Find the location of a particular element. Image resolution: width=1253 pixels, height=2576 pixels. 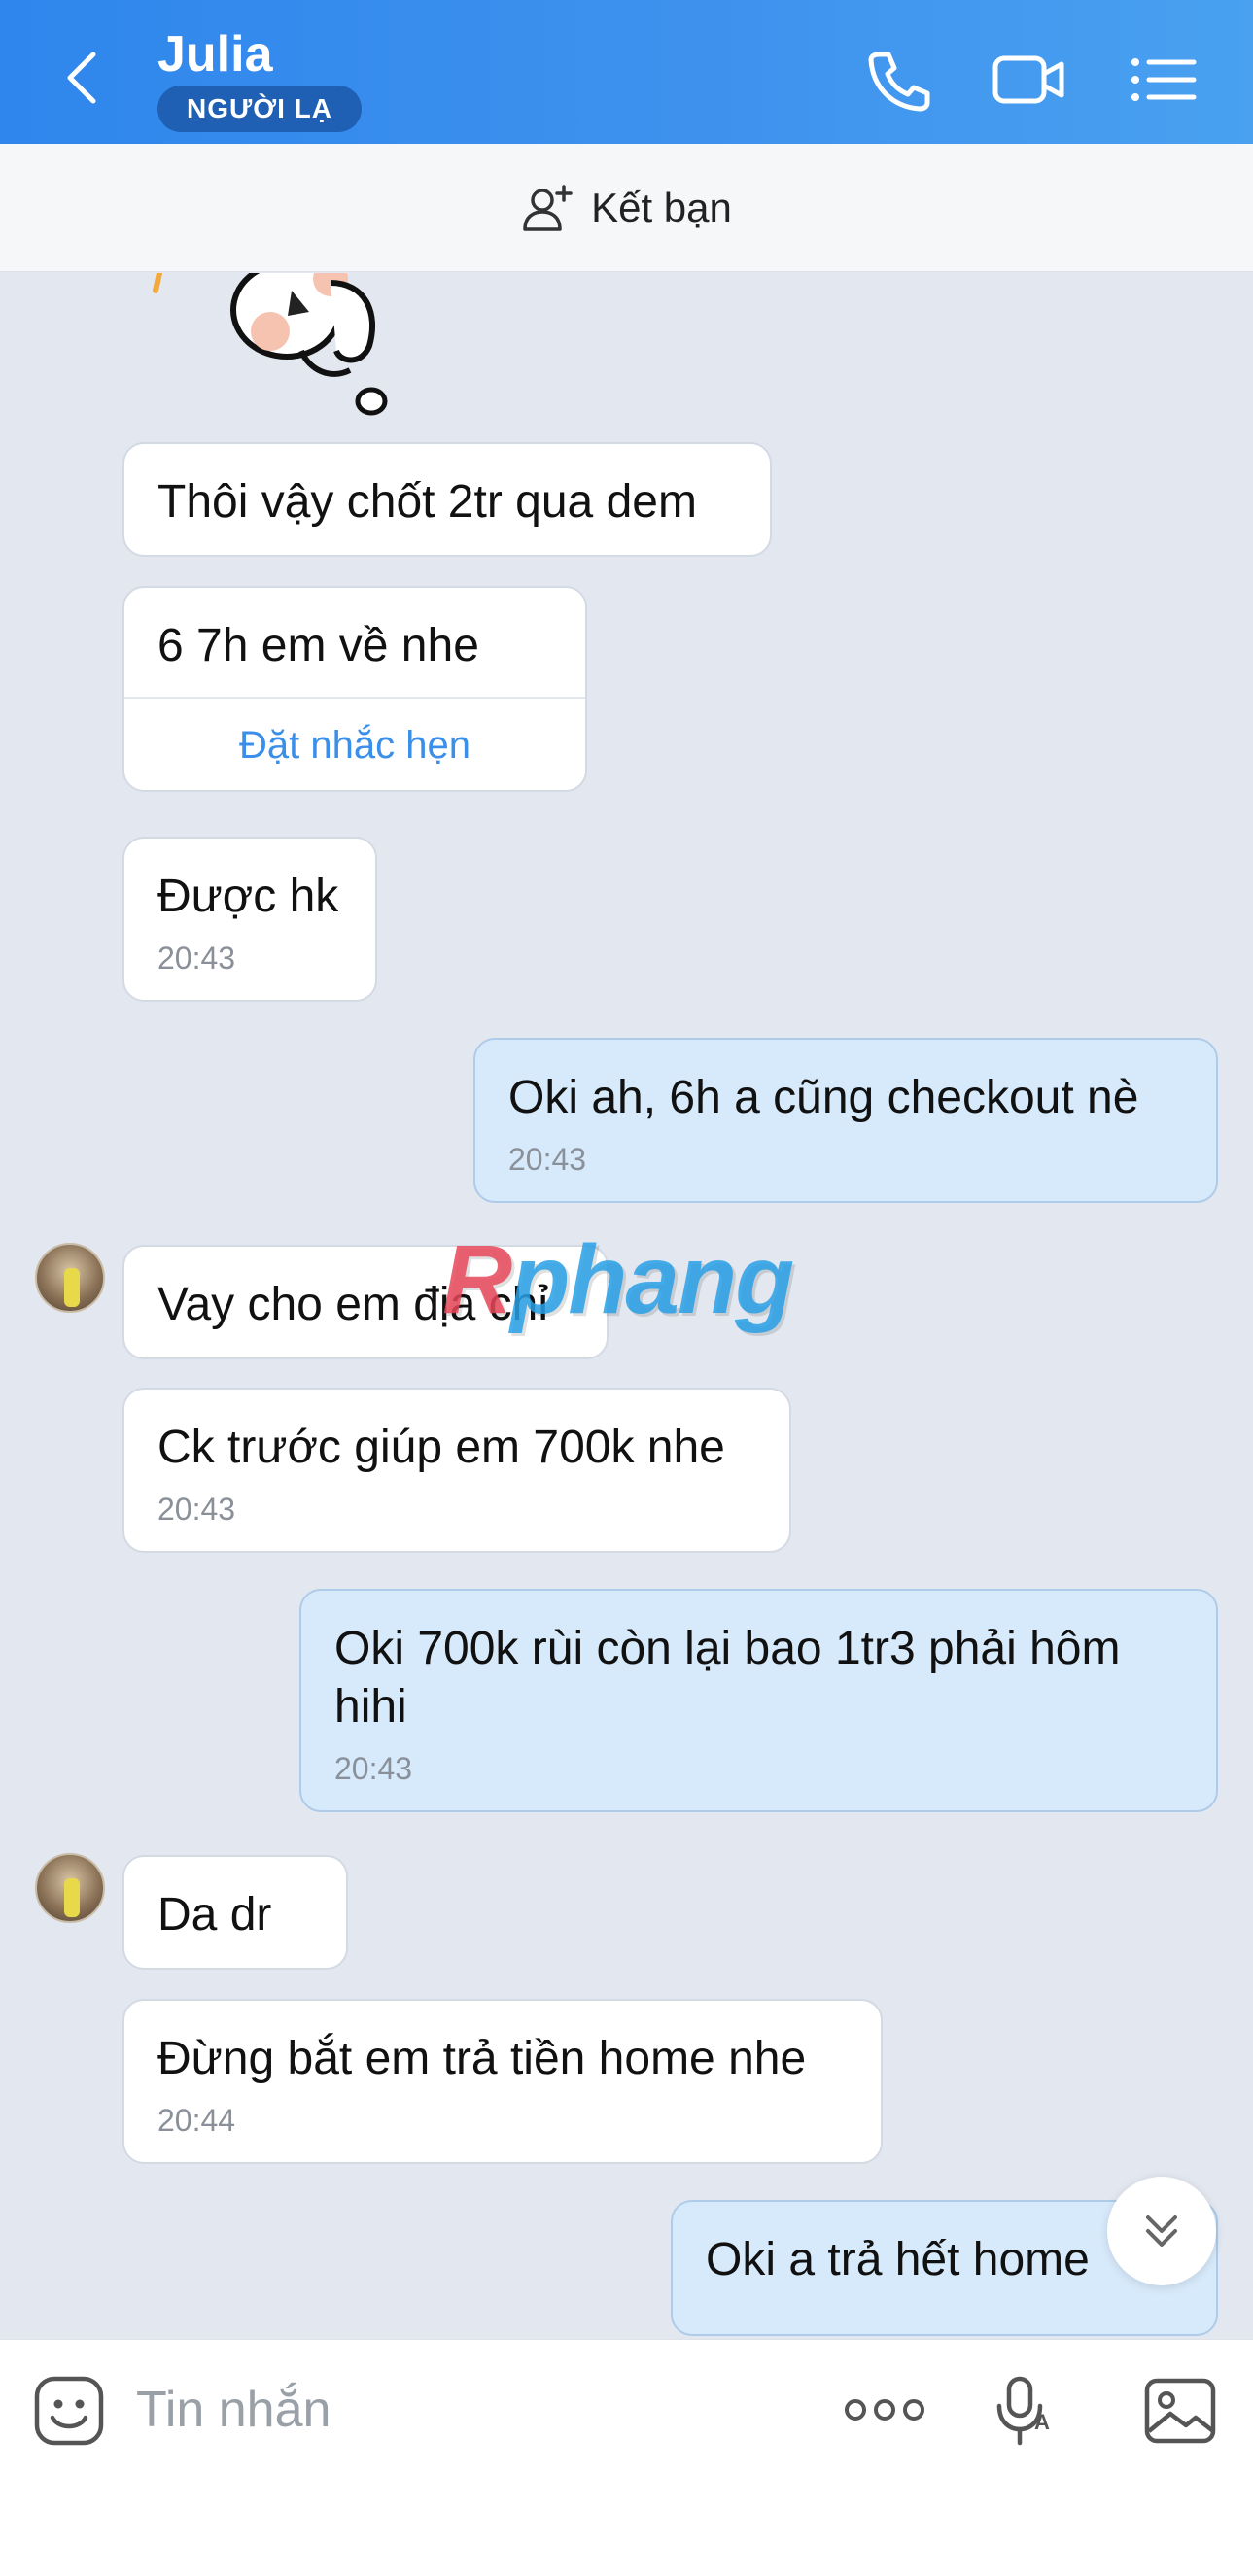

message-input: Tin nhắn is located at coordinates (233, 2410).